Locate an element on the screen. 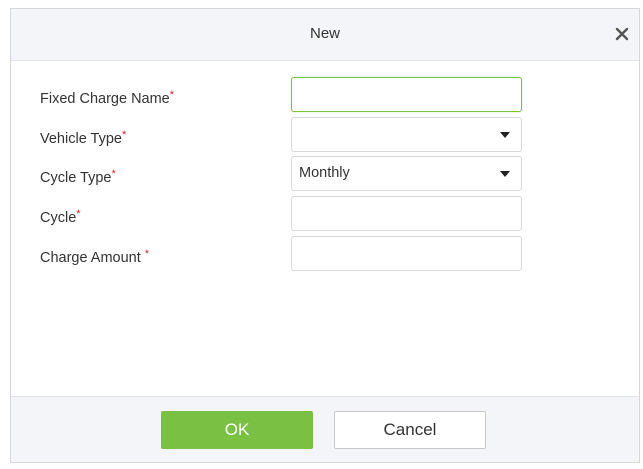  cycle-label: Cycle* is located at coordinates (60, 214).